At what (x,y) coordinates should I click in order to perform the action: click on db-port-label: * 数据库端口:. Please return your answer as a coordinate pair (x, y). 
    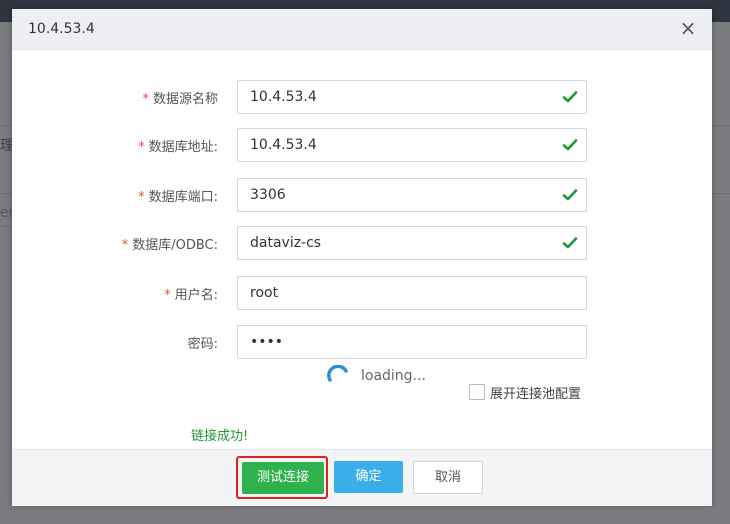
    Looking at the image, I should click on (178, 195).